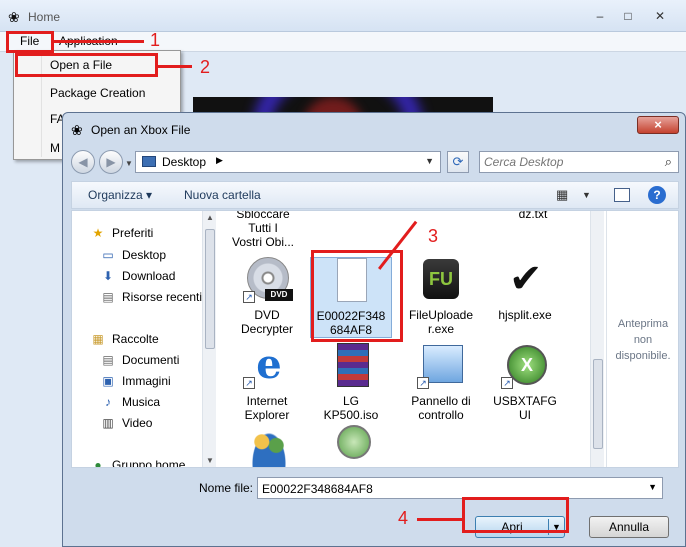 Image resolution: width=686 pixels, height=547 pixels. What do you see at coordinates (351, 415) in the screenshot?
I see `file-label: KP500.iso` at bounding box center [351, 415].